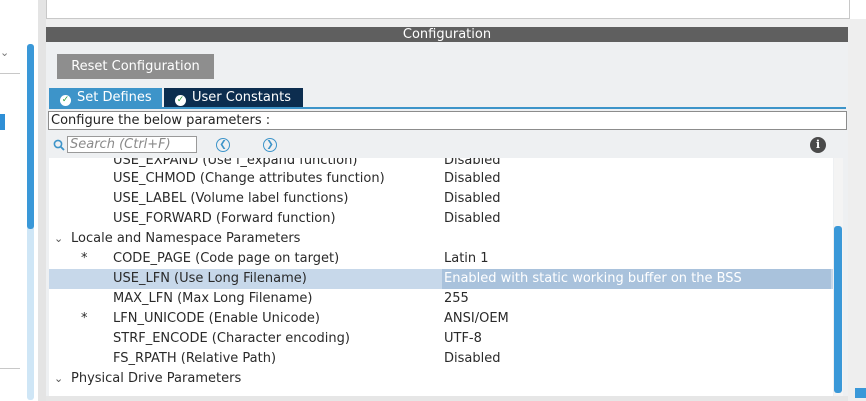 The image size is (866, 401). I want to click on tab-label: User Constants, so click(241, 97).